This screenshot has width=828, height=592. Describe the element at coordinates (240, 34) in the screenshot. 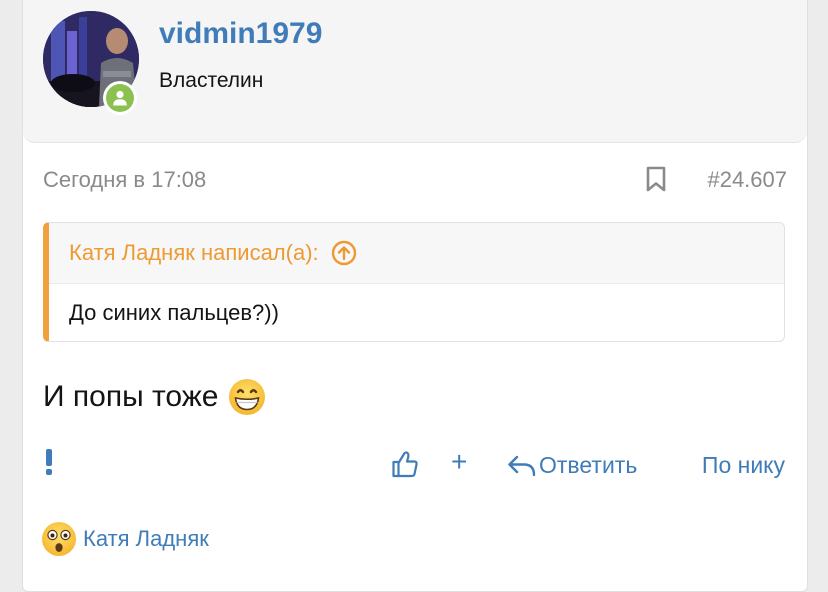

I see `username-link: vidmin1979` at that location.